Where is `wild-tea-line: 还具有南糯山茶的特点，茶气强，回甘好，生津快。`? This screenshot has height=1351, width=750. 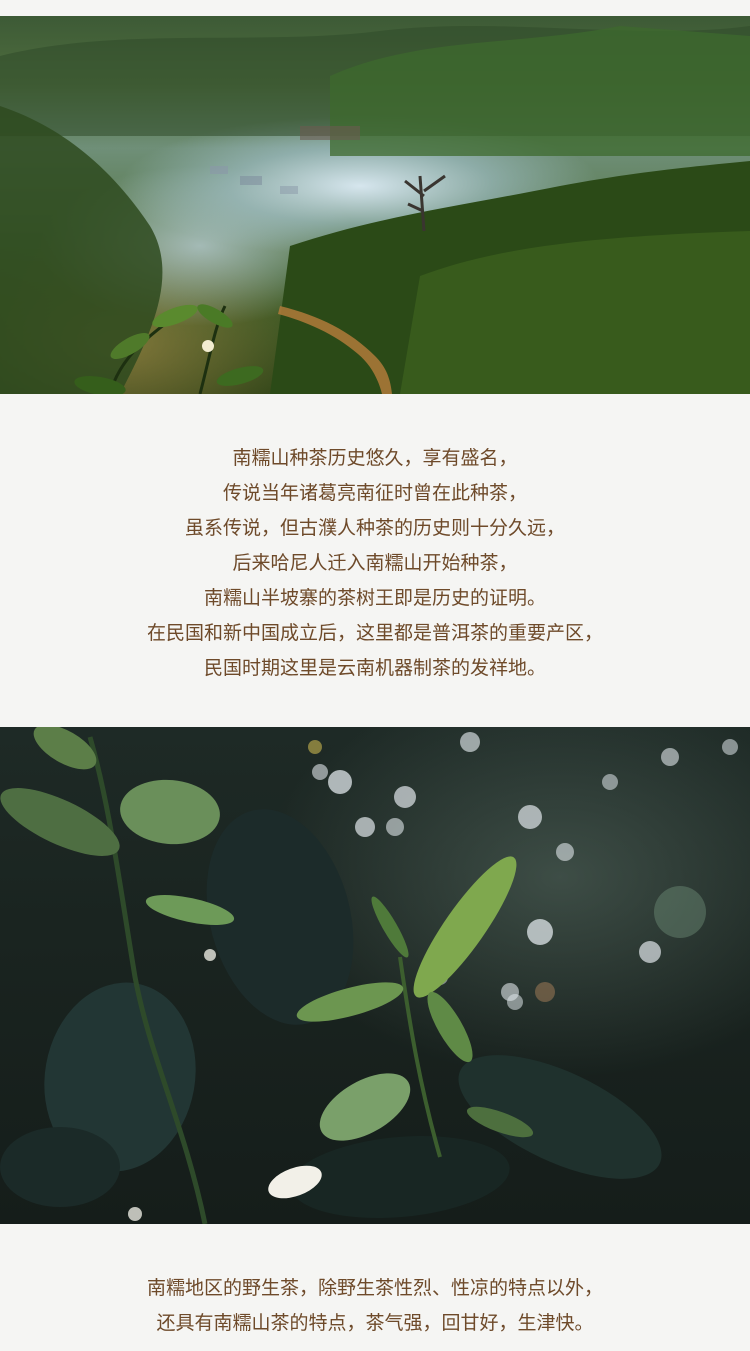
wild-tea-line: 还具有南糯山茶的特点，茶气强，回甘好，生津快。 is located at coordinates (375, 1323).